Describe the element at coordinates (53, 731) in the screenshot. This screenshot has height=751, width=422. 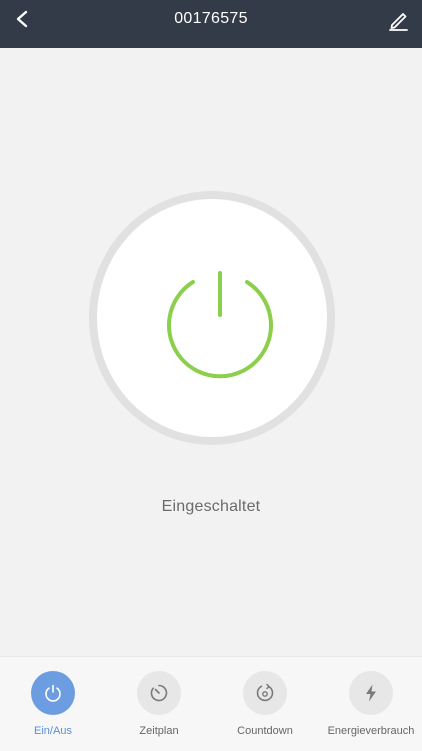
I see `tab-label: Ein/Aus` at that location.